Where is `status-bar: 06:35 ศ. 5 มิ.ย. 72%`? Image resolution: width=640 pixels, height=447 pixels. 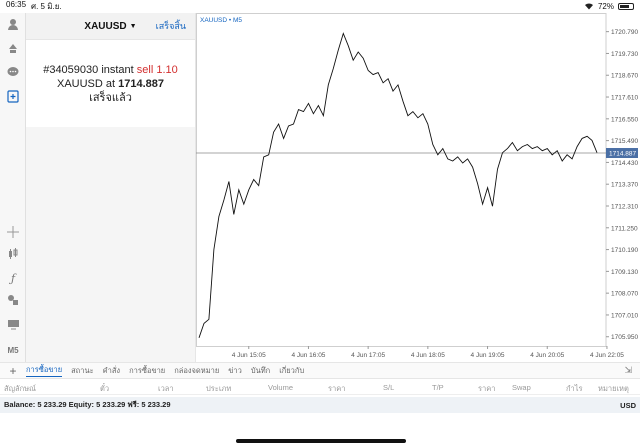 status-bar: 06:35 ศ. 5 มิ.ย. 72% is located at coordinates (320, 6).